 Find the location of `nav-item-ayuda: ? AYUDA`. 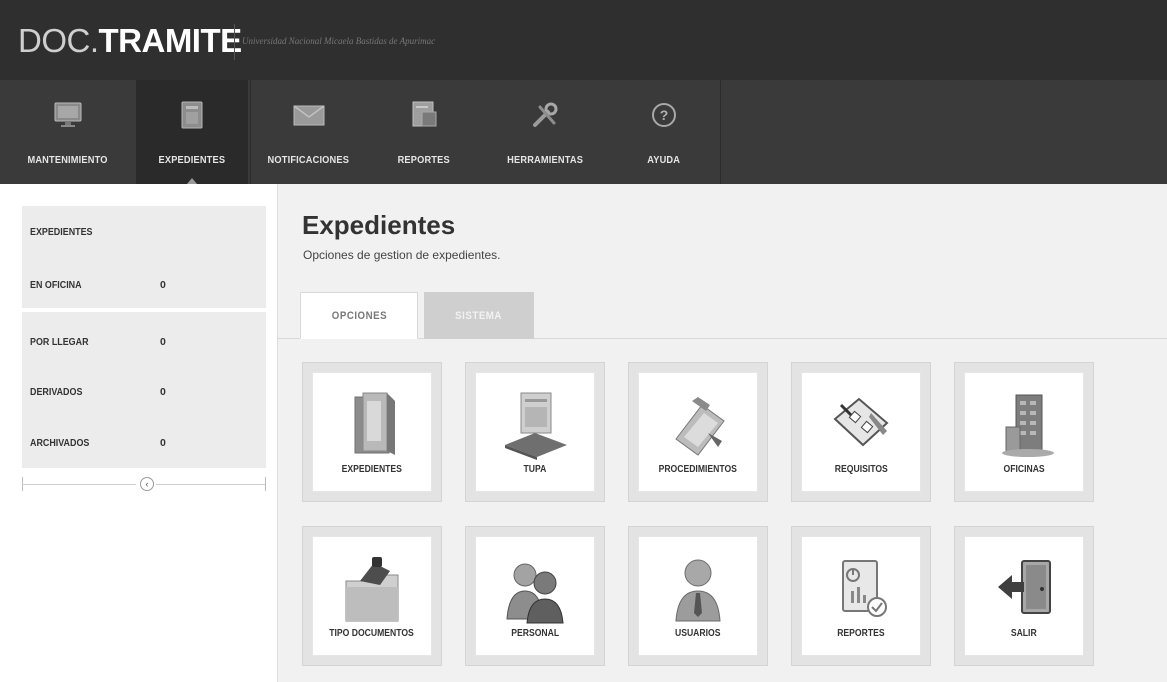

nav-item-ayuda: ? AYUDA is located at coordinates (664, 132).